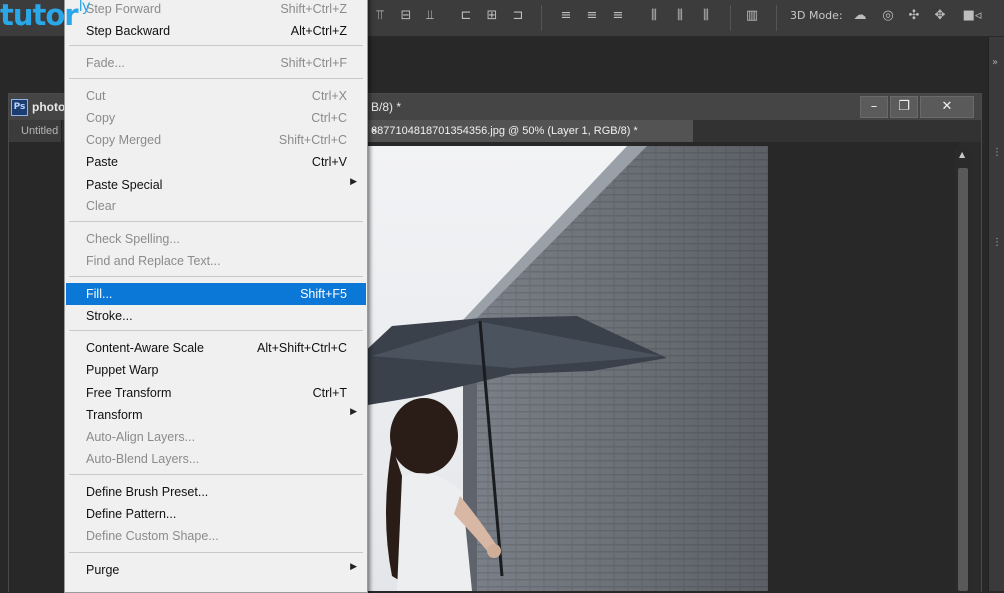  What do you see at coordinates (680, 16) in the screenshot?
I see `distribute-horizontal-icon: ⫼` at bounding box center [680, 16].